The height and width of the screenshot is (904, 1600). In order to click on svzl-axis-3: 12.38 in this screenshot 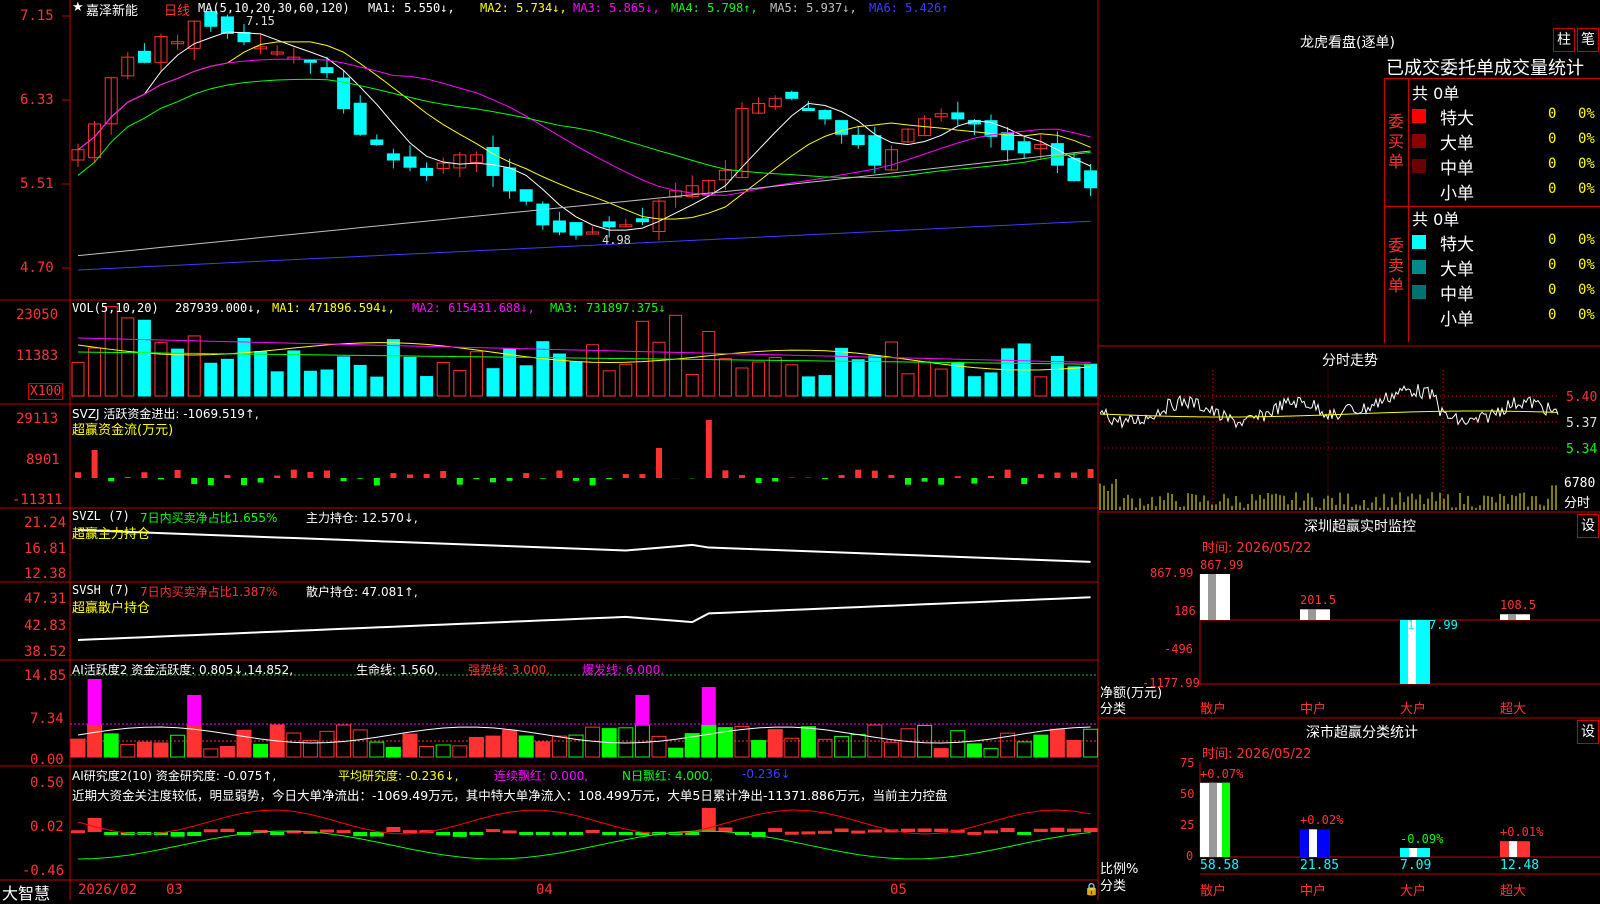, I will do `click(45, 574)`.